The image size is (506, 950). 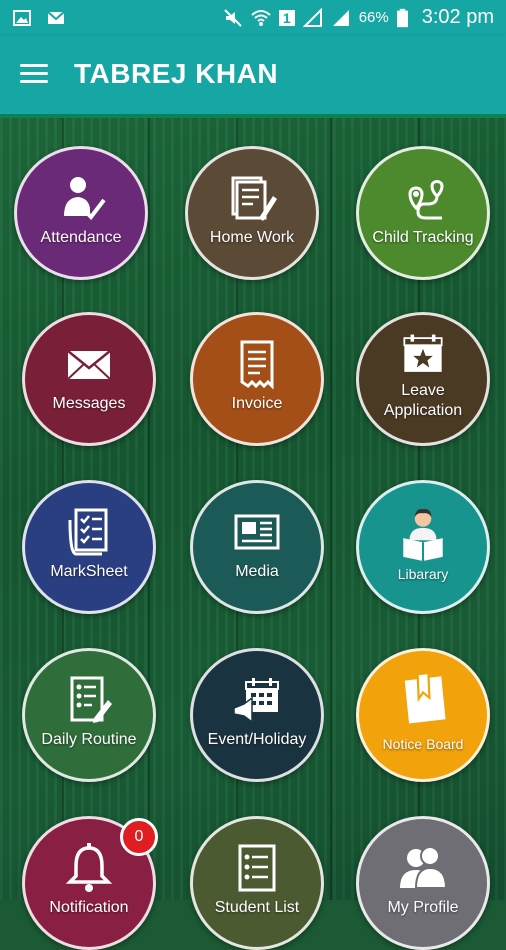 I want to click on marksheet-tile: MarkSheet, so click(x=89, y=547).